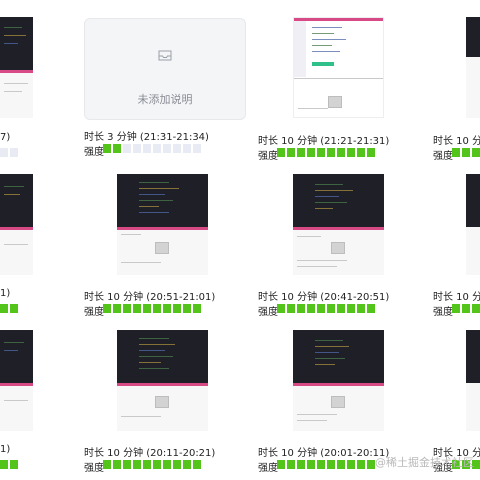 The image size is (480, 480). Describe the element at coordinates (5, 137) in the screenshot. I see `duration-text: 7)` at that location.